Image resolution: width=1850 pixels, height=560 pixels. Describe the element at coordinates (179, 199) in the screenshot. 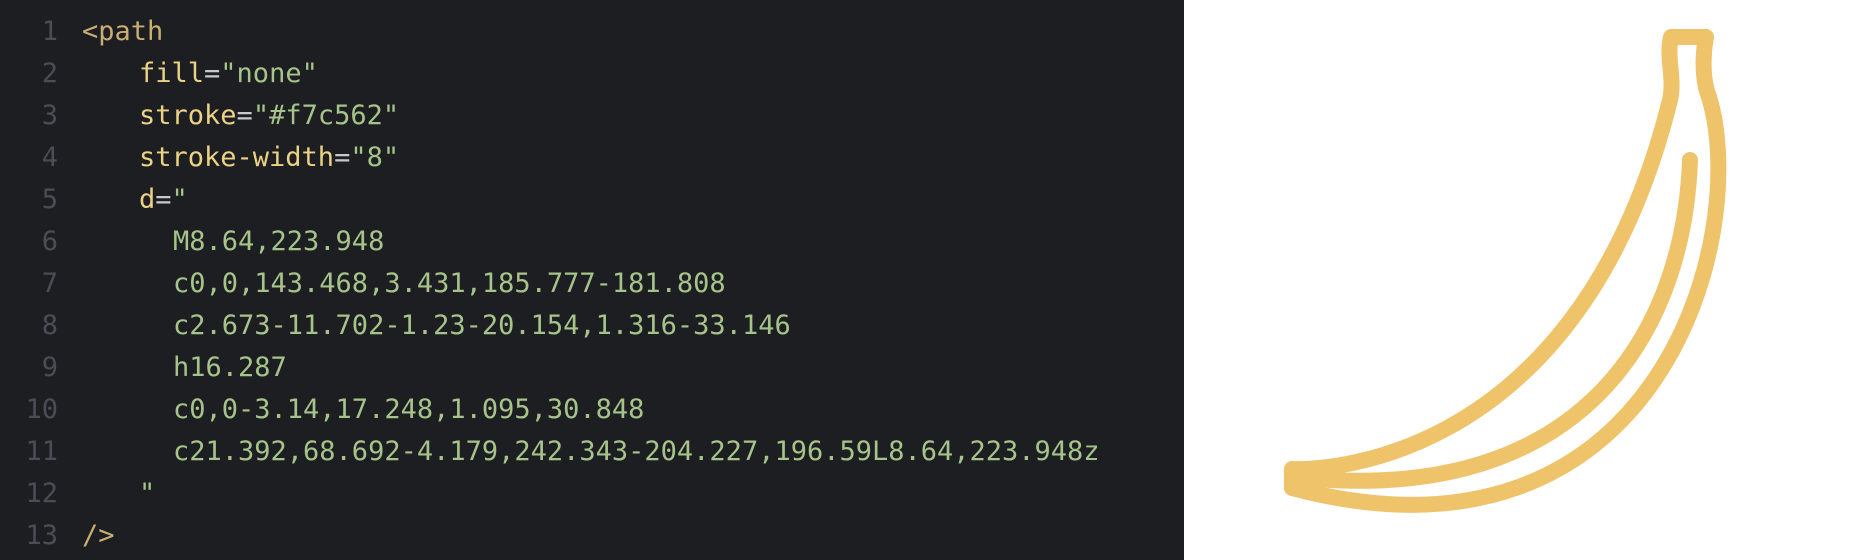

I see `attr-value: "` at that location.